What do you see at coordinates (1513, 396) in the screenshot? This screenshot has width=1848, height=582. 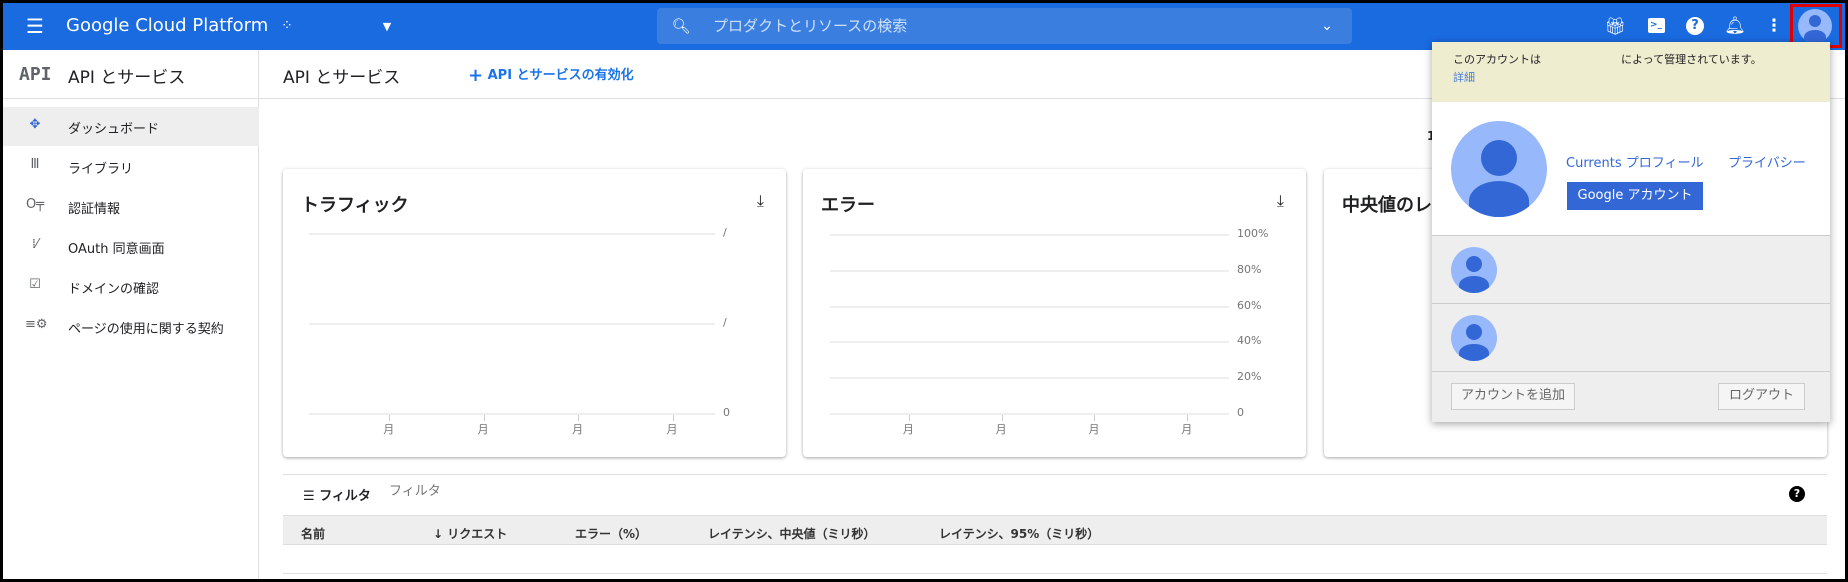 I see `add-account-button: アカウントを追加` at bounding box center [1513, 396].